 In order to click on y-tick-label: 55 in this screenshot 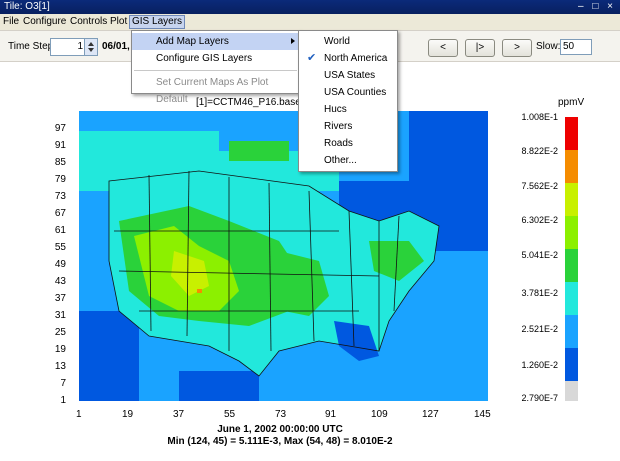, I will do `click(60, 247)`.